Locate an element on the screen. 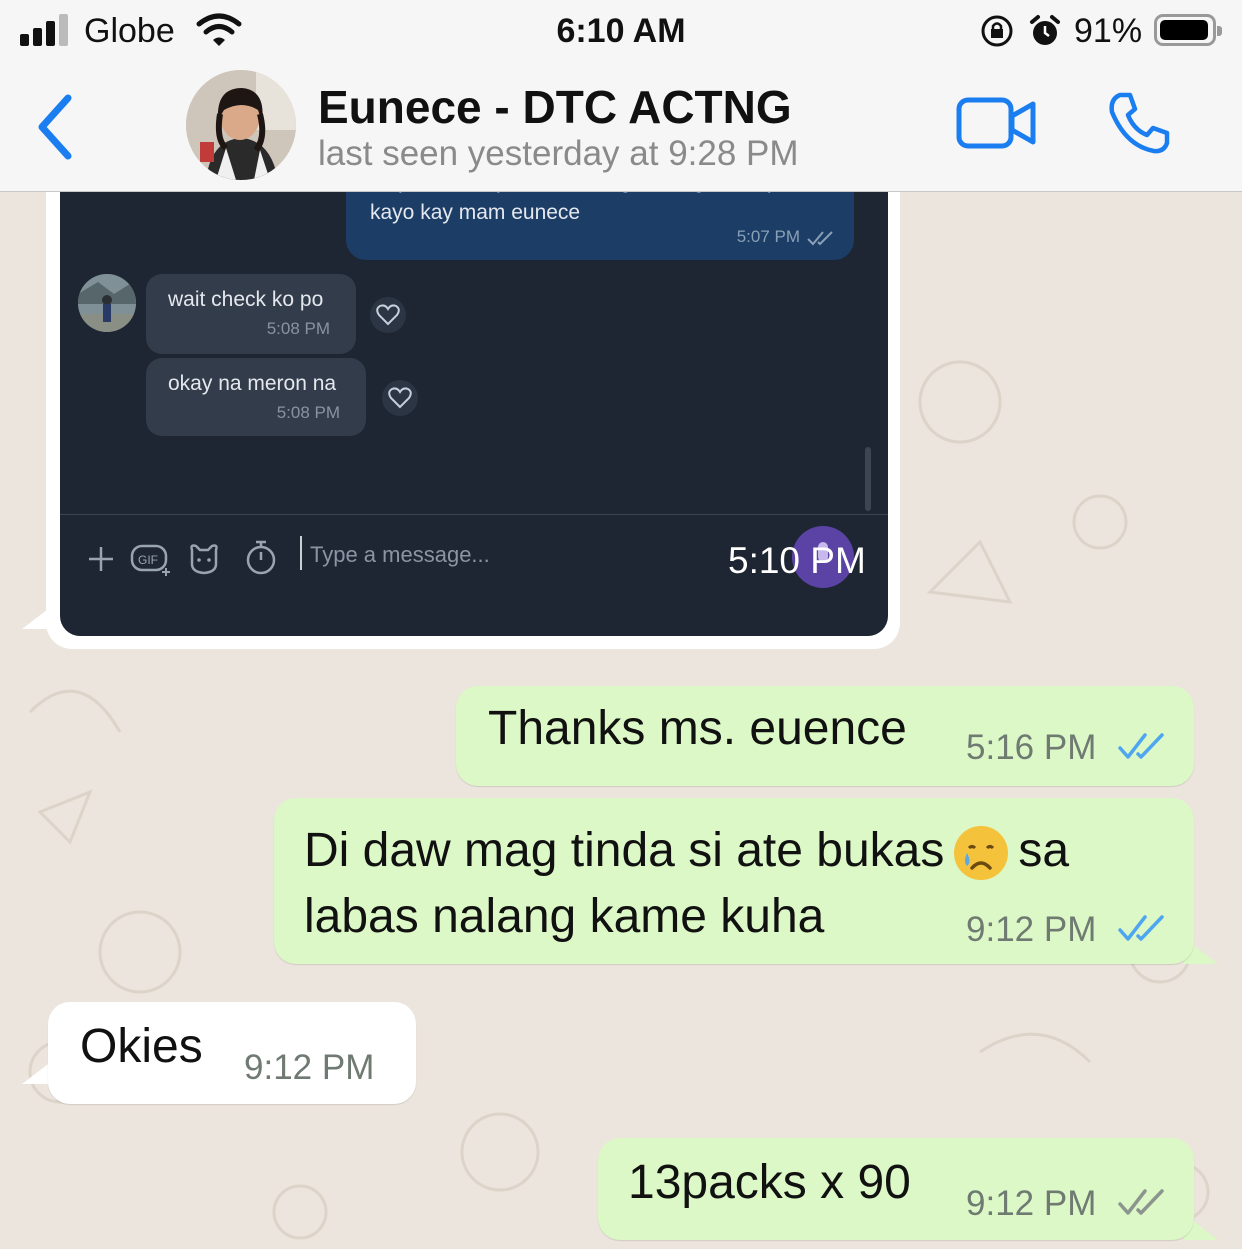 The image size is (1242, 1249). message-text-line2: labas nalang kame kuha is located at coordinates (564, 916).